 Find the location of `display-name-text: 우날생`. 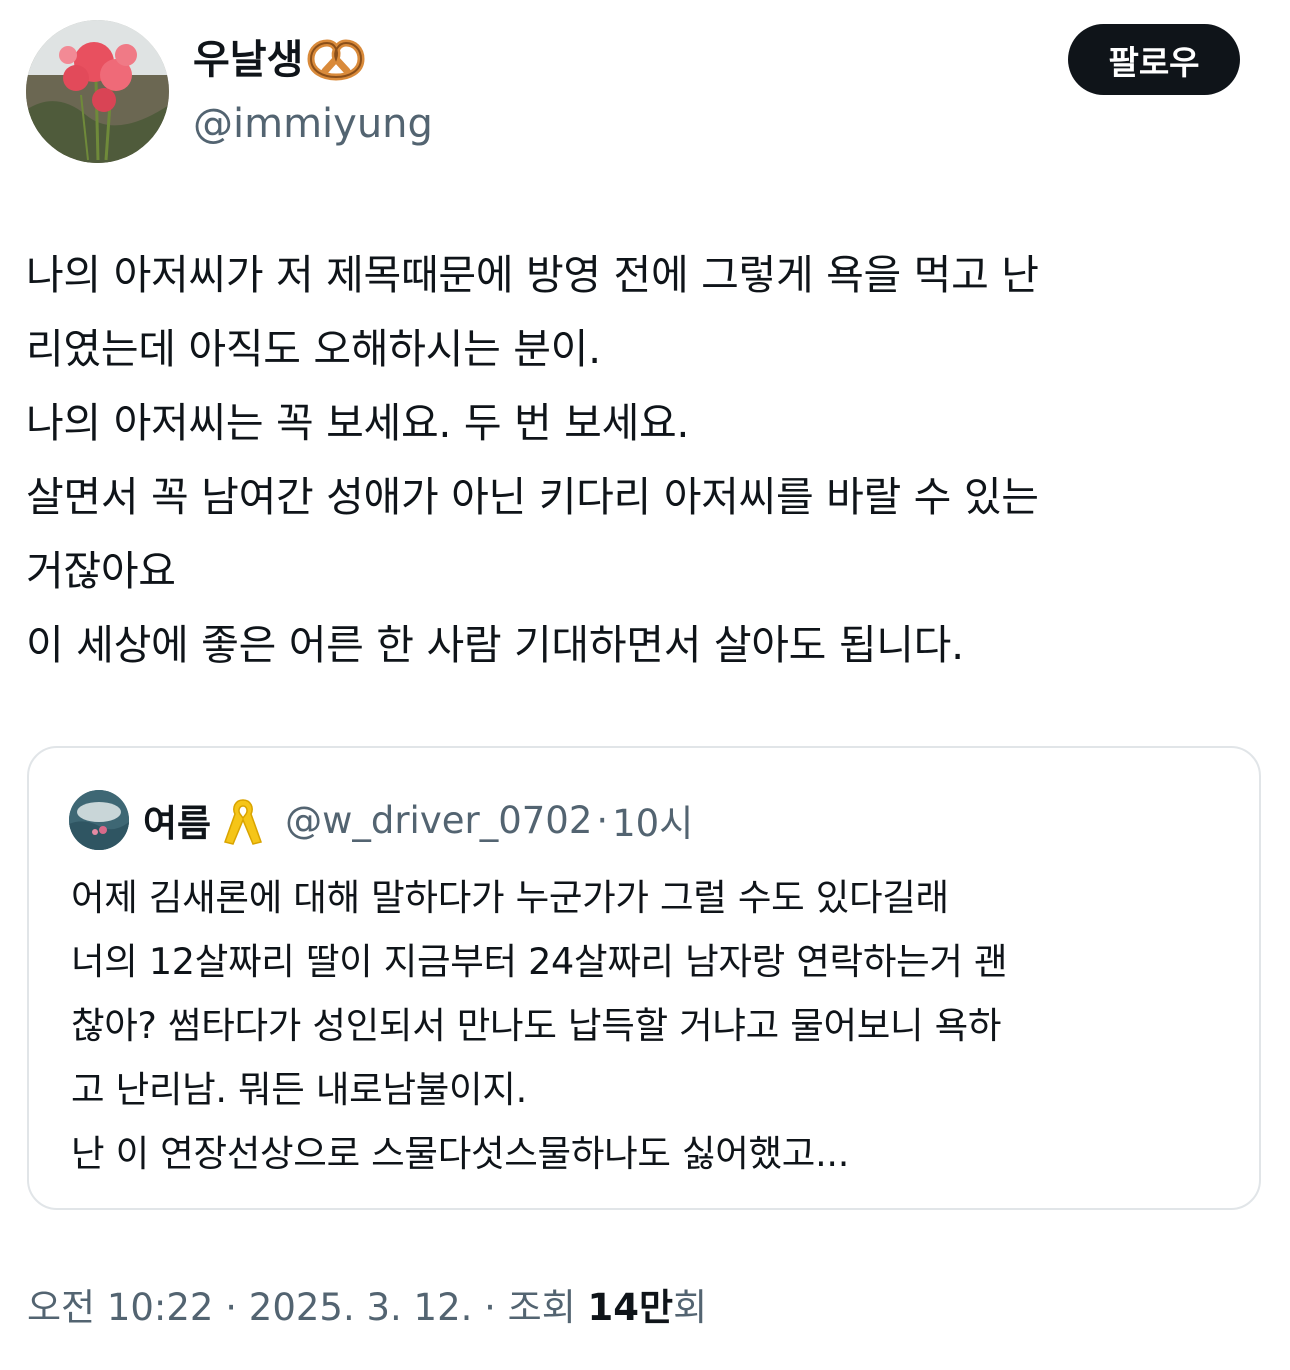

display-name-text: 우날생 is located at coordinates (248, 60).